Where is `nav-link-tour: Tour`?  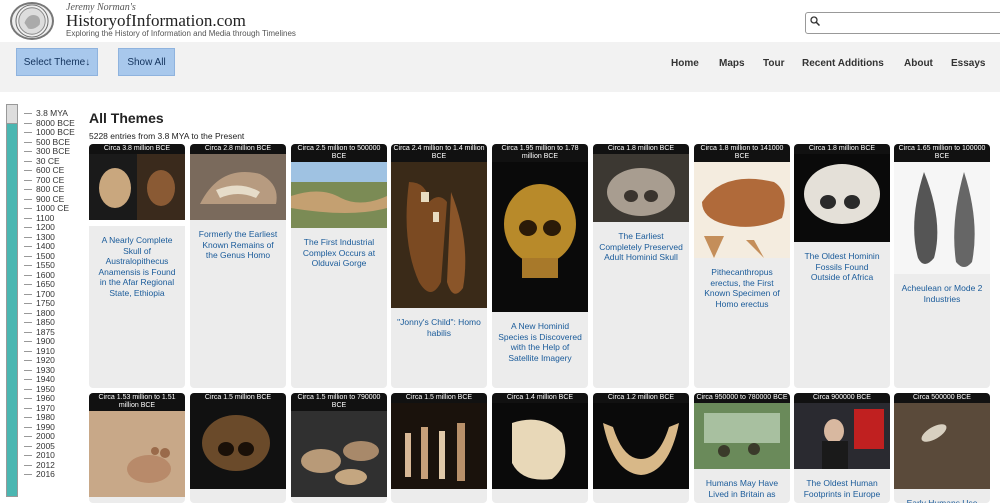 nav-link-tour: Tour is located at coordinates (773, 63).